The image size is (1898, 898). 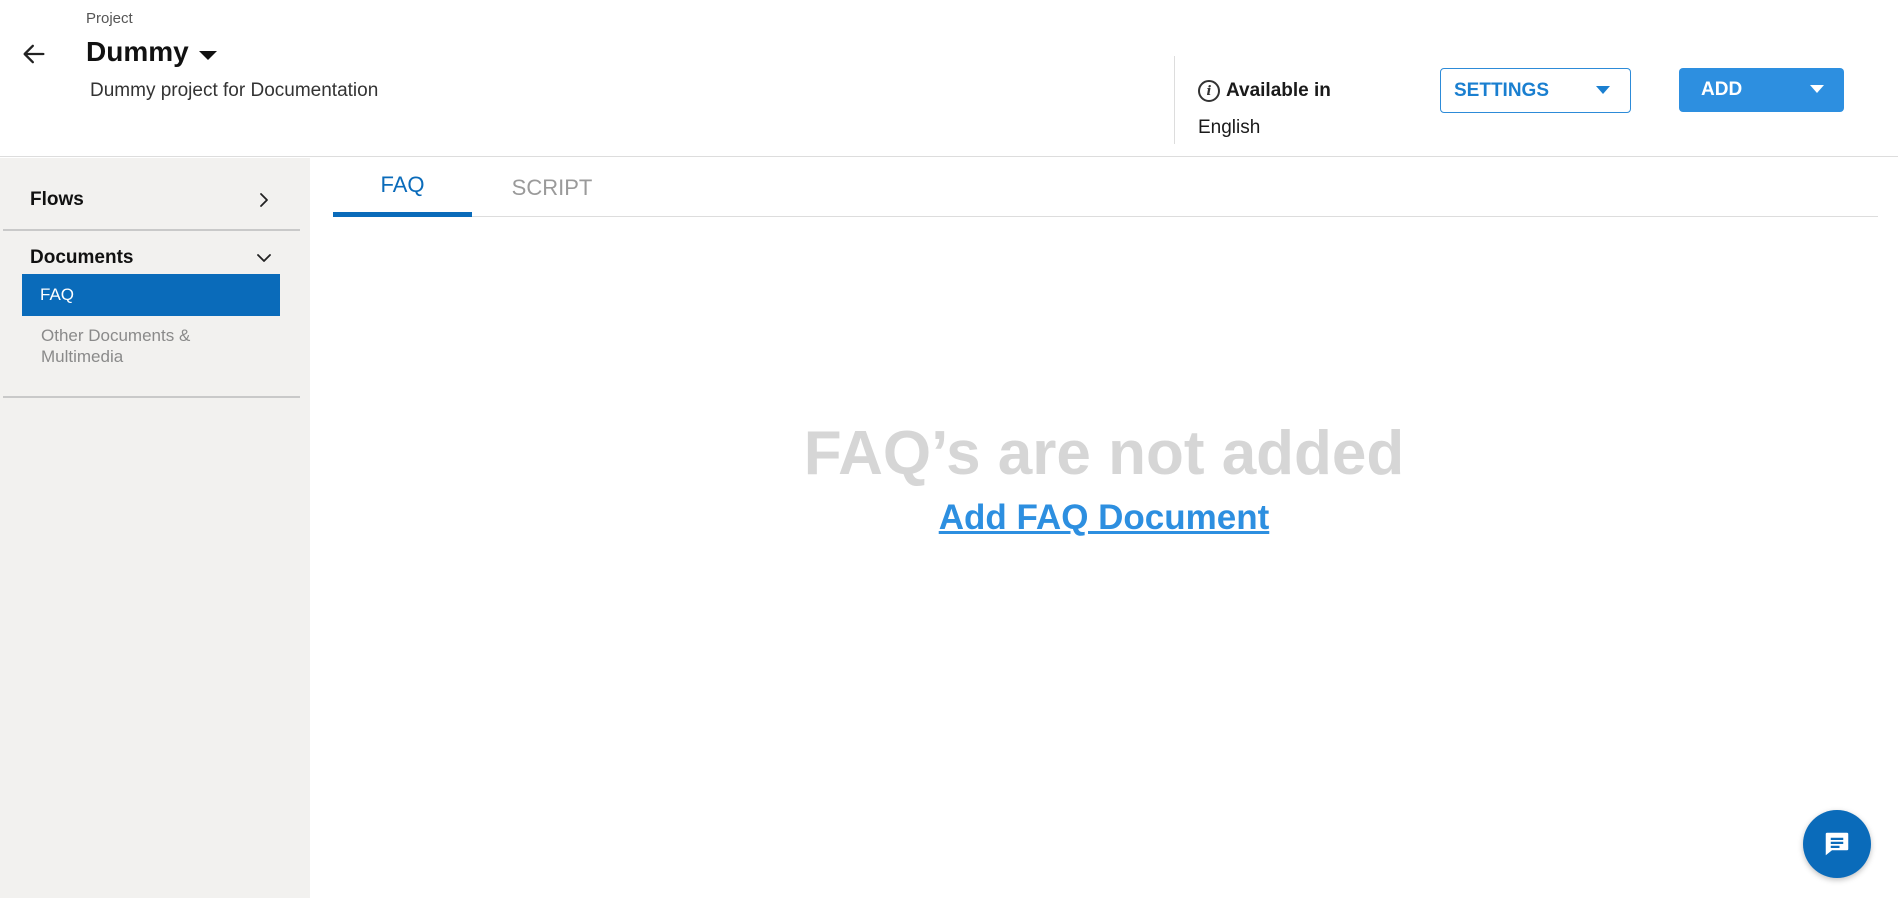 I want to click on add-faq-document-link: Add FAQ Document, so click(x=1104, y=517).